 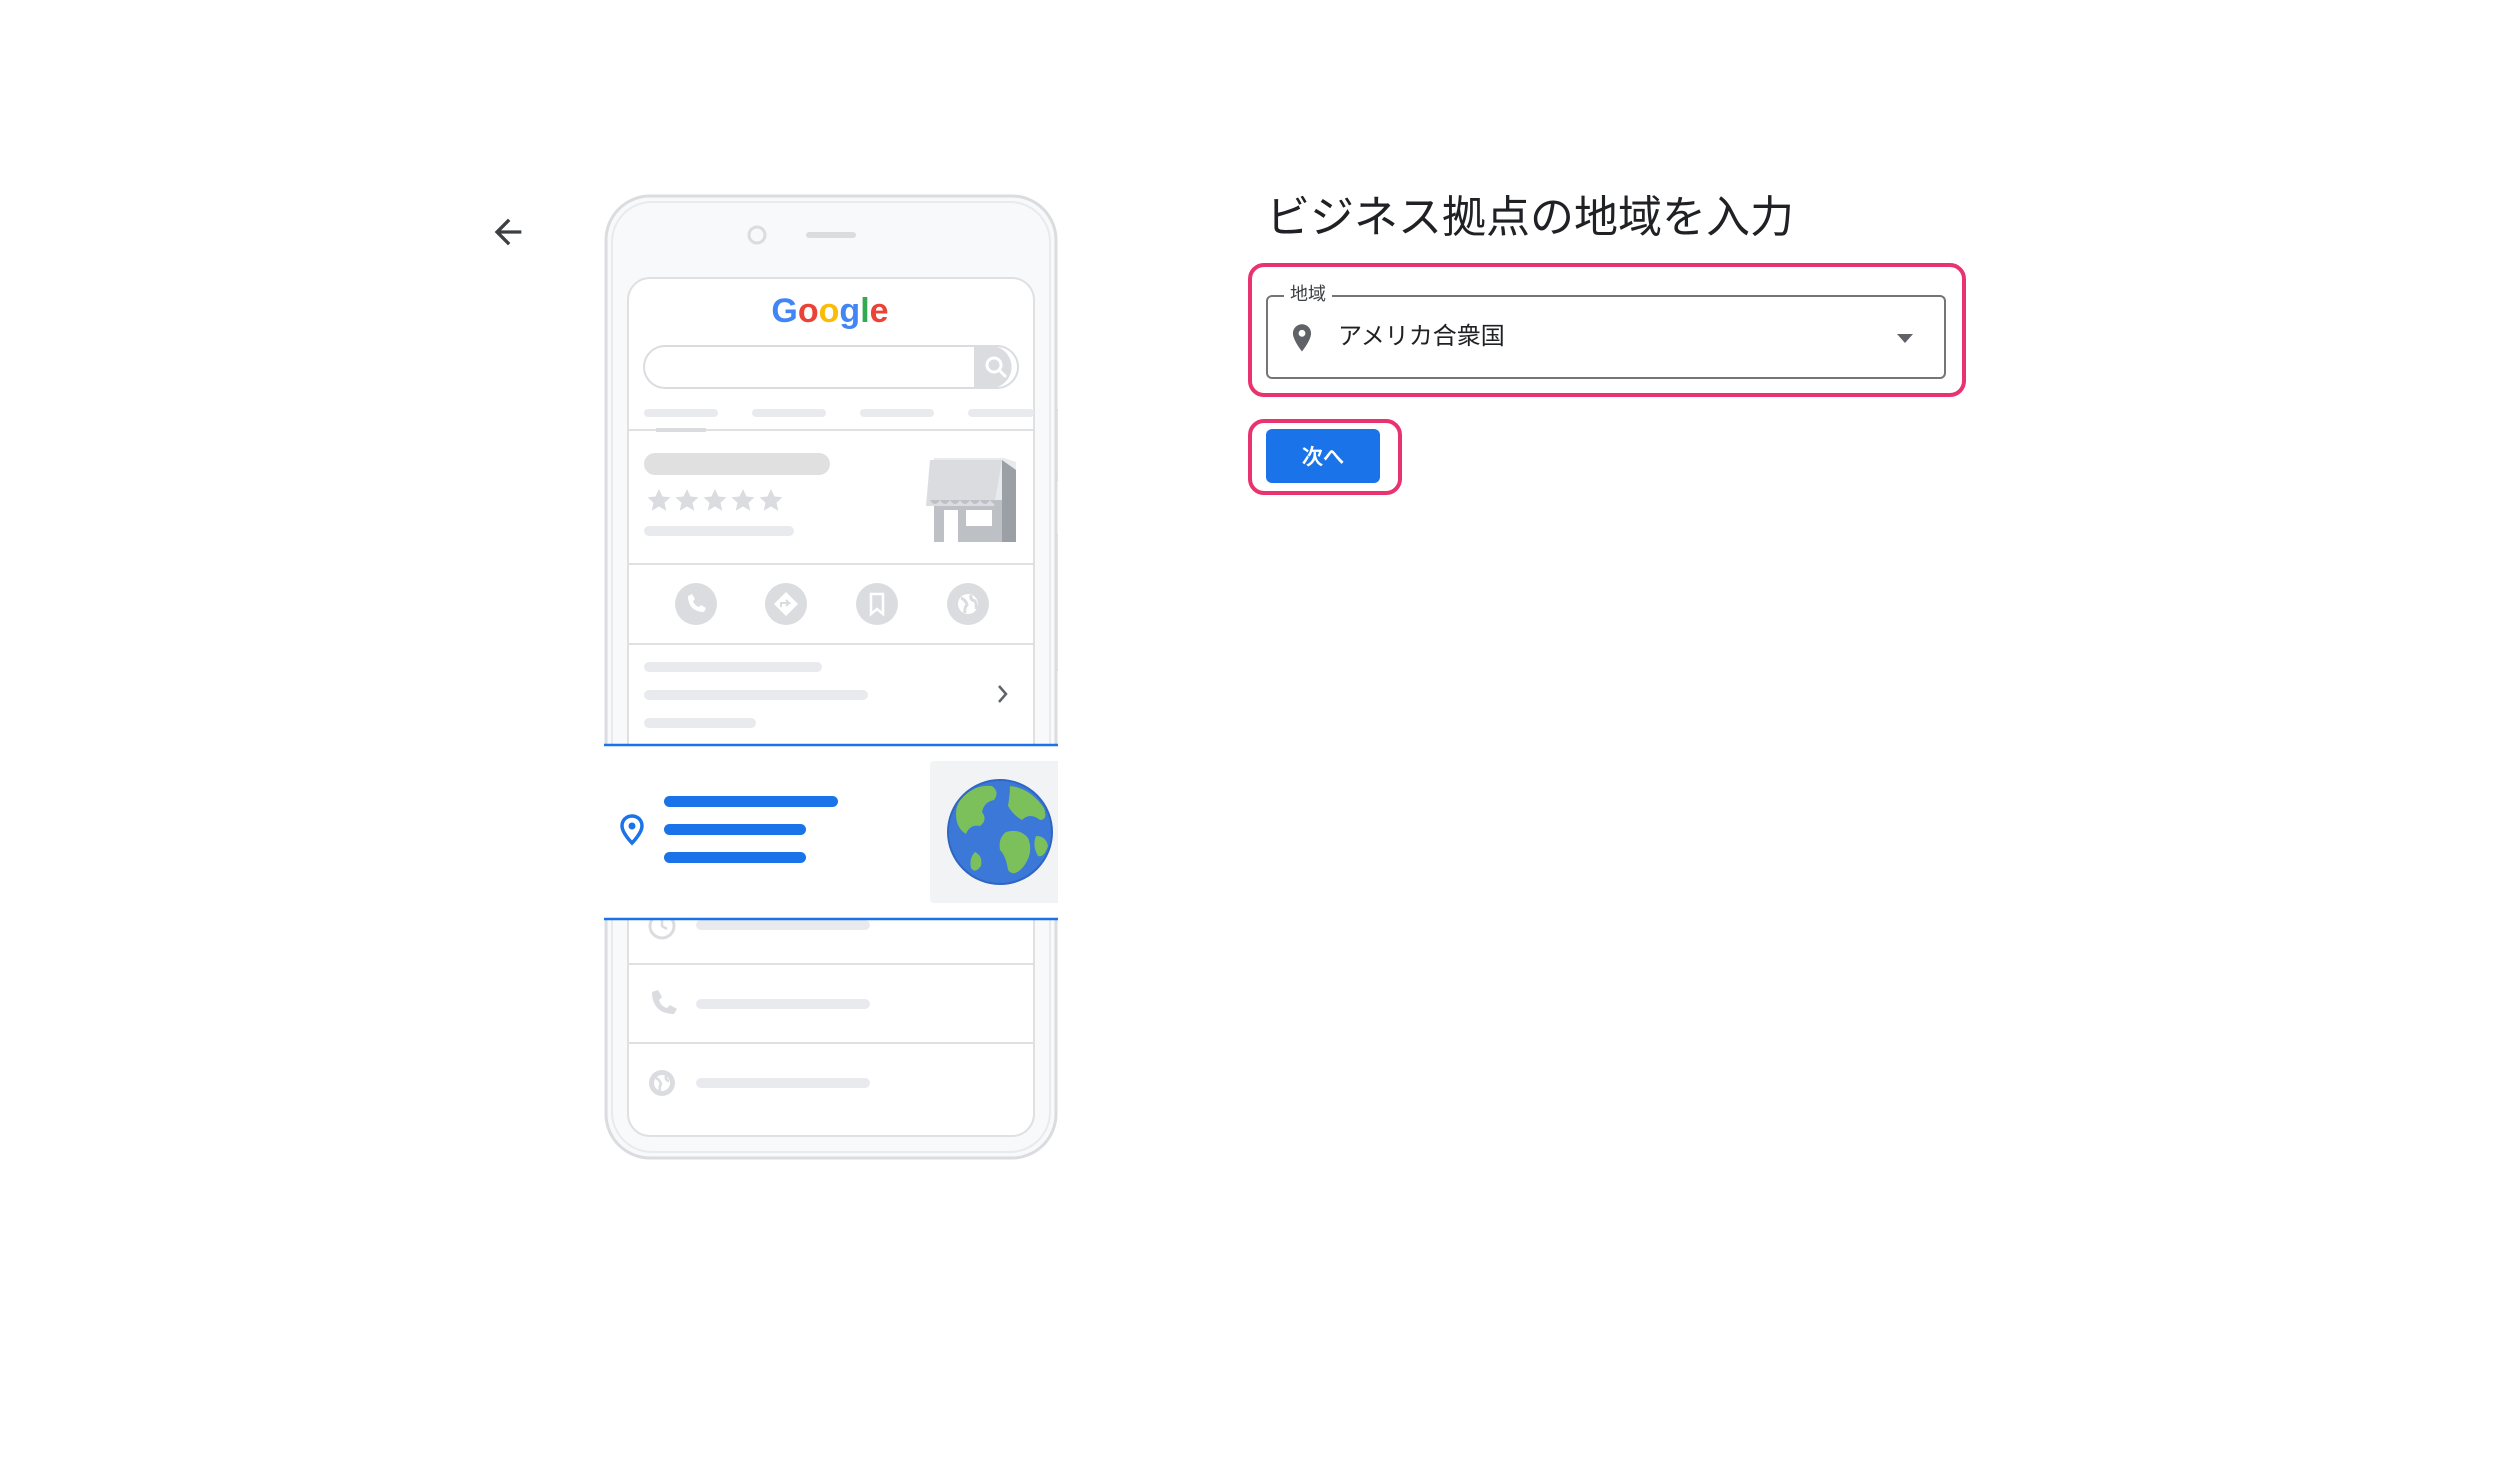 I want to click on arrow-back-icon, so click(x=508, y=232).